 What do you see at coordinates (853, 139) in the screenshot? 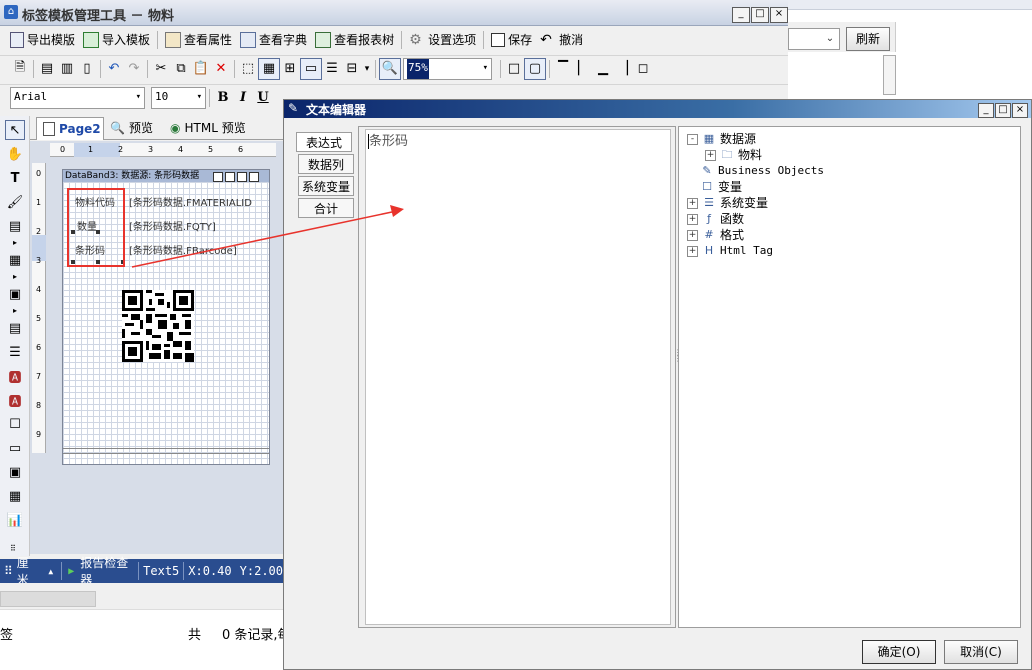
I see `tree-item: - ▦ 数据源` at bounding box center [853, 139].